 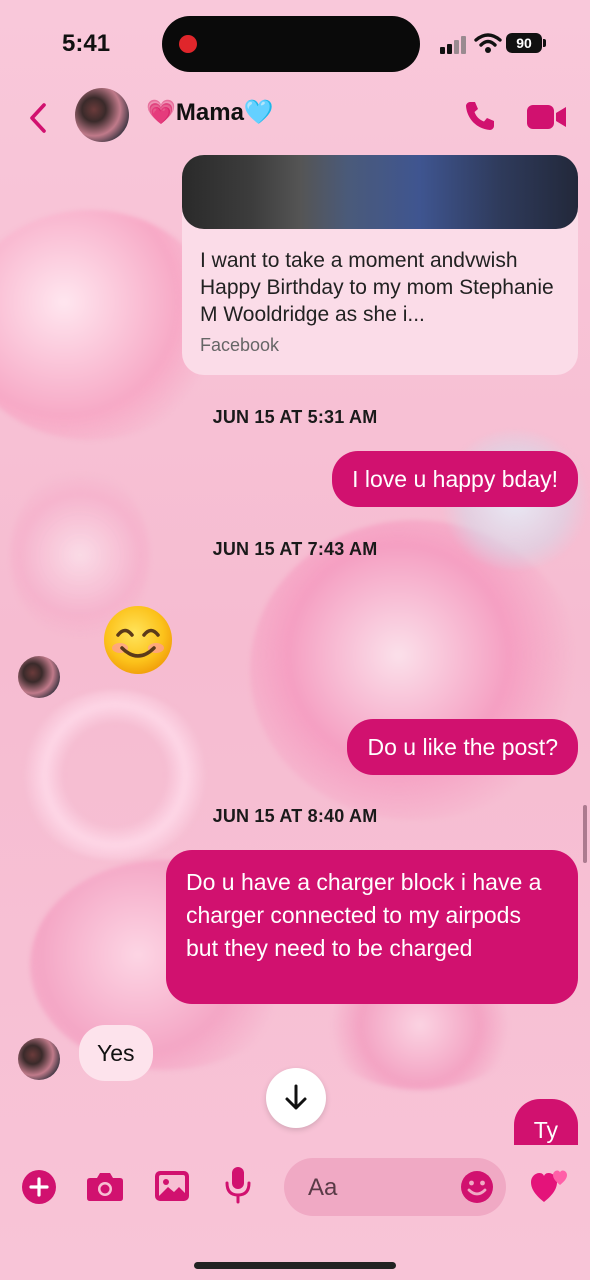 What do you see at coordinates (480, 116) in the screenshot?
I see `phone-call-icon` at bounding box center [480, 116].